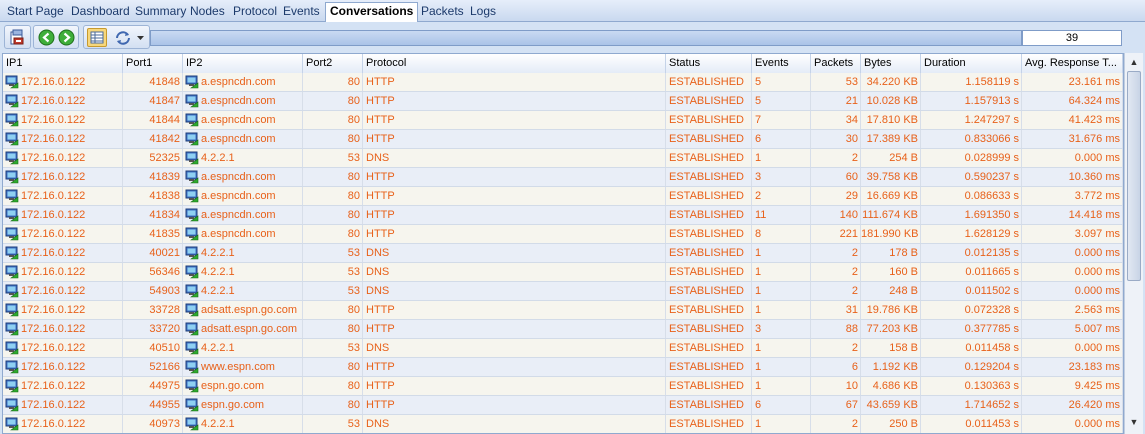  Describe the element at coordinates (17, 37) in the screenshot. I see `export-icon` at that location.